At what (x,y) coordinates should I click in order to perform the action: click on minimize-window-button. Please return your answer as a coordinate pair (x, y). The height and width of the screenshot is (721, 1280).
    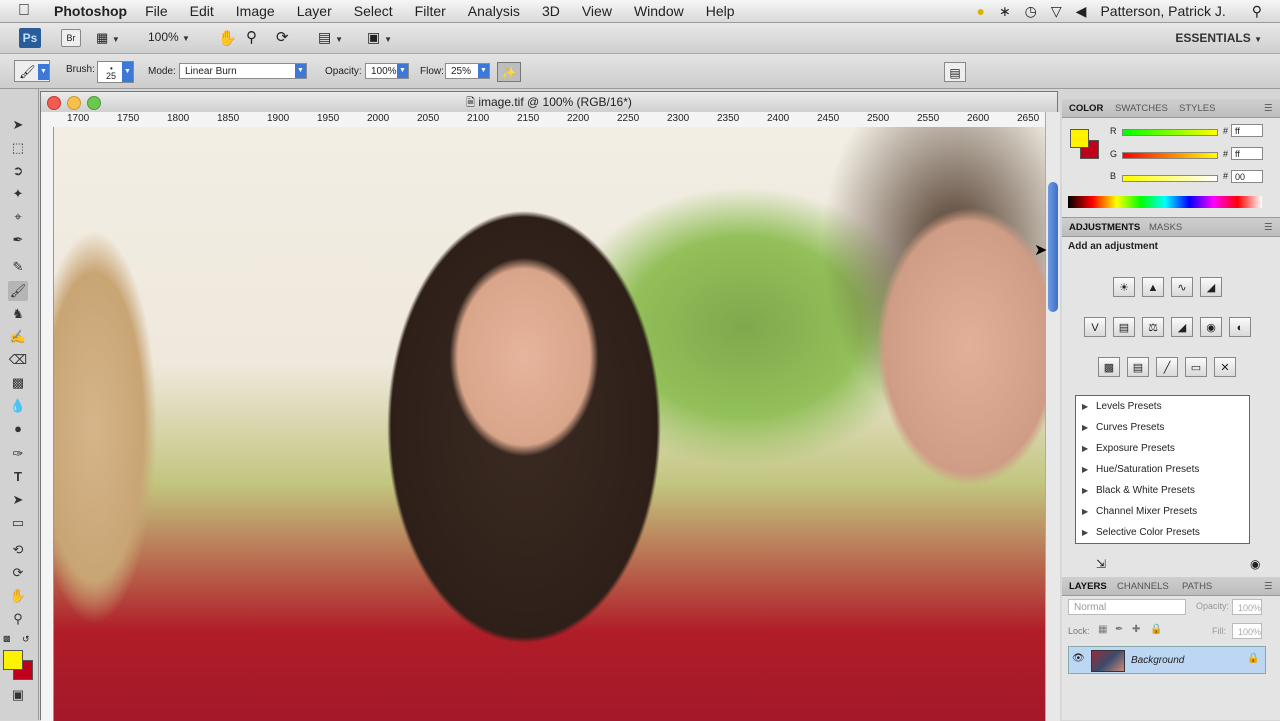
    Looking at the image, I should click on (74, 103).